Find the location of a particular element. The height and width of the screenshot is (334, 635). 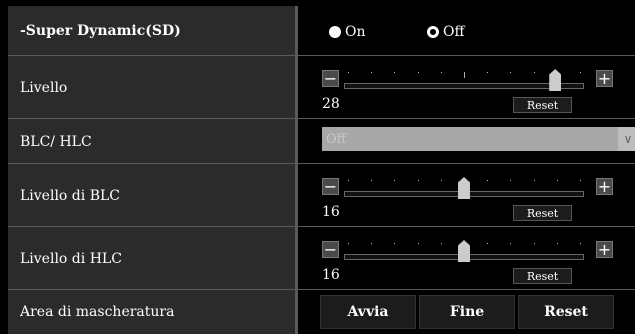

livello-blc-plus-button: + is located at coordinates (604, 186).